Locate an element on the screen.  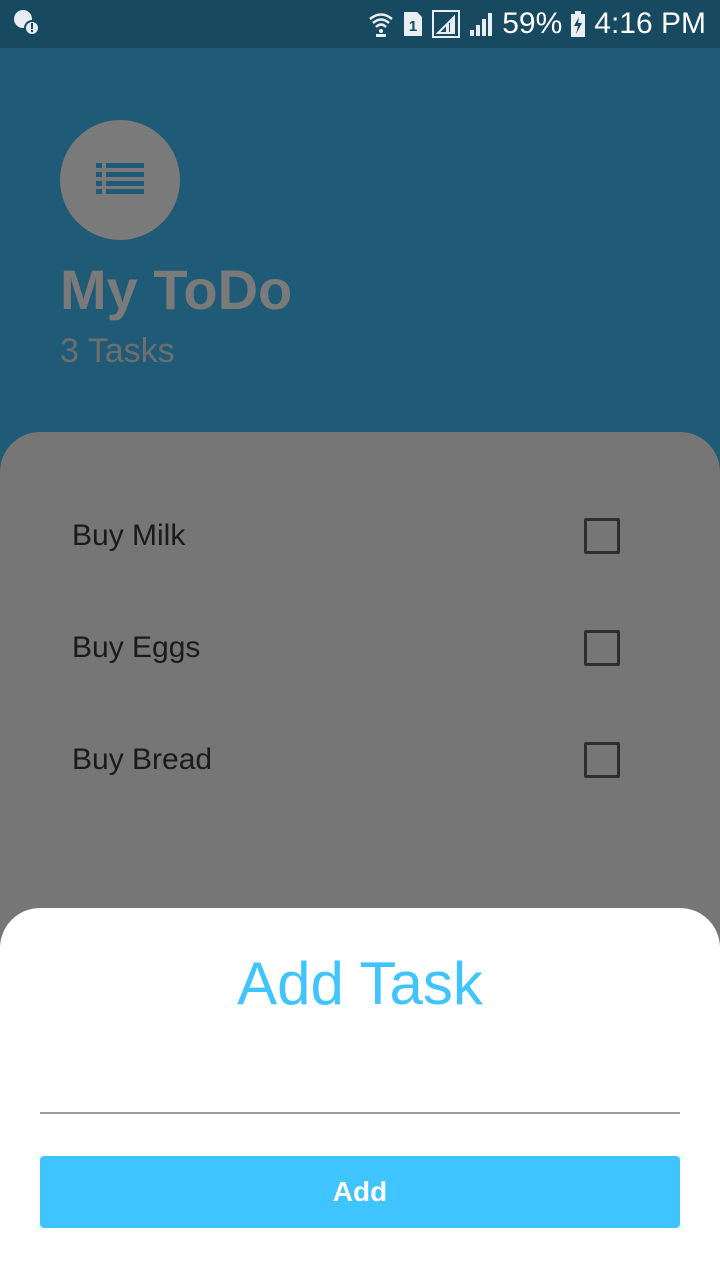
sim-icon: 1 is located at coordinates (413, 24).